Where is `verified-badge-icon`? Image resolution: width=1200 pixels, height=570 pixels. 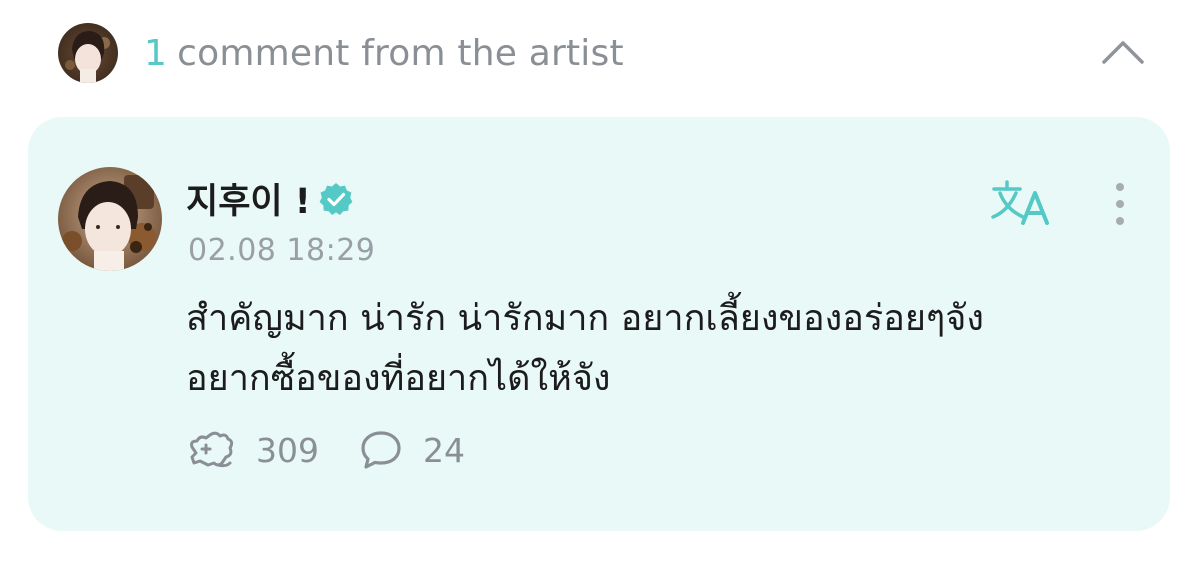
verified-badge-icon is located at coordinates (336, 198).